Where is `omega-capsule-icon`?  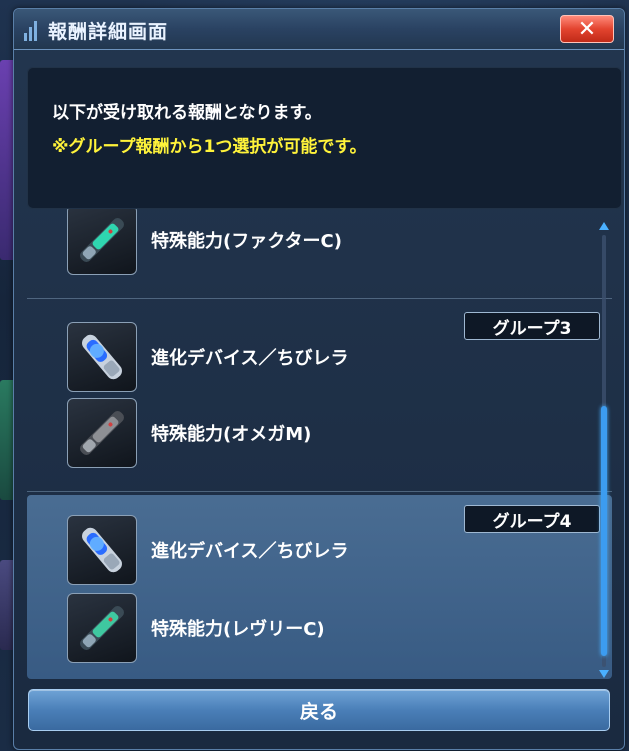
omega-capsule-icon is located at coordinates (102, 433).